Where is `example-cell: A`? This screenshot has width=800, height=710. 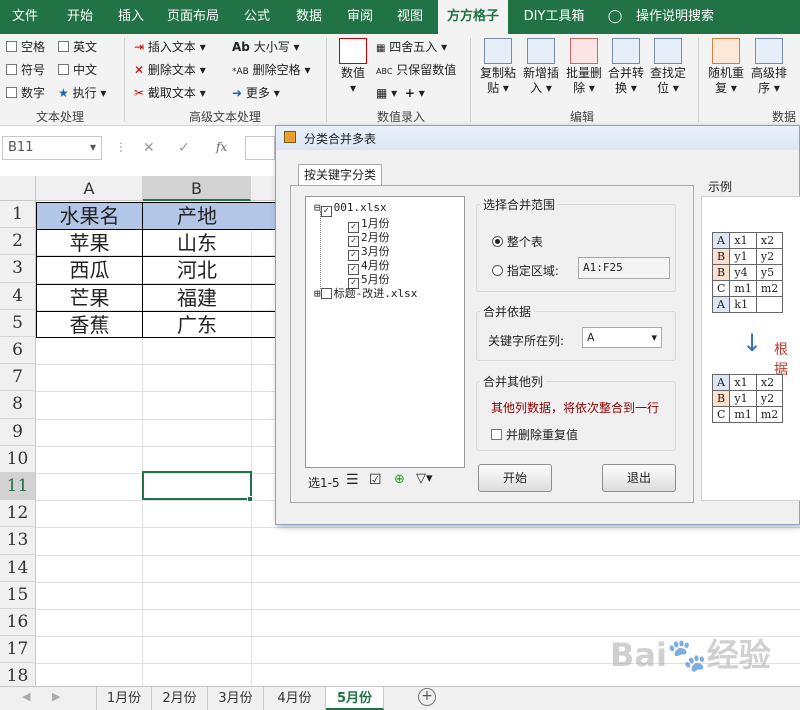 example-cell: A is located at coordinates (721, 240).